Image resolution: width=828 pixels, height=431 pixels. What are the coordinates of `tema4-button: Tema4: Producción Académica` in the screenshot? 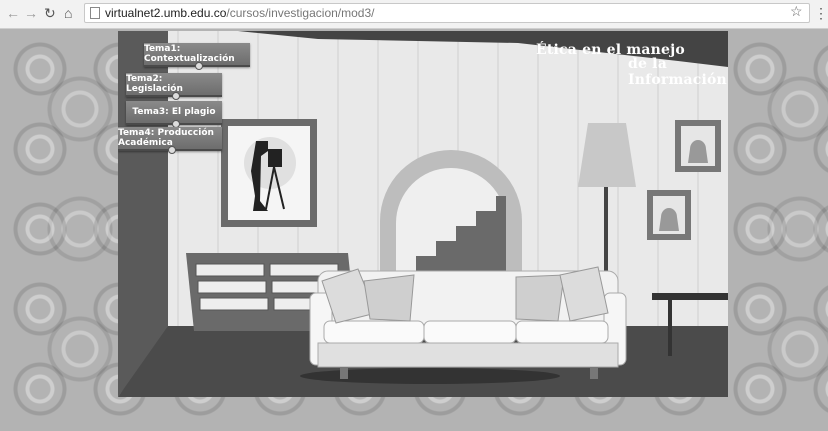 It's located at (170, 140).